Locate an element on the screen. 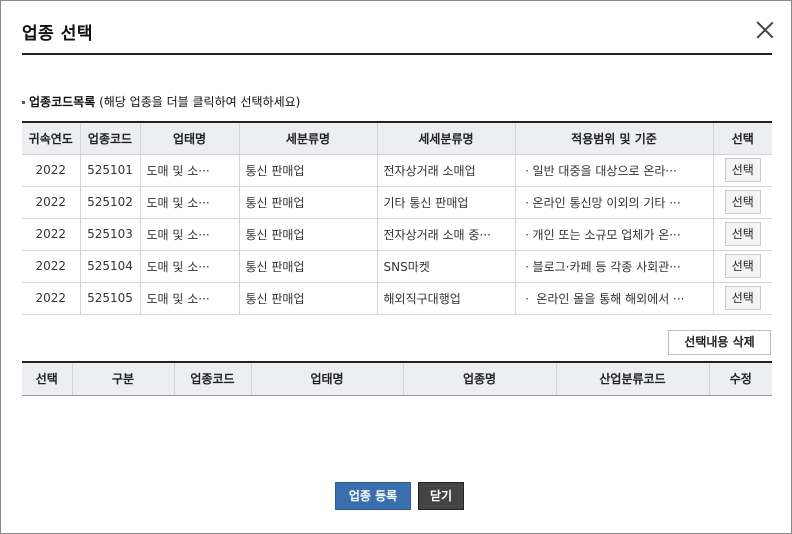 The height and width of the screenshot is (534, 792). bullet-icon is located at coordinates (23, 102).